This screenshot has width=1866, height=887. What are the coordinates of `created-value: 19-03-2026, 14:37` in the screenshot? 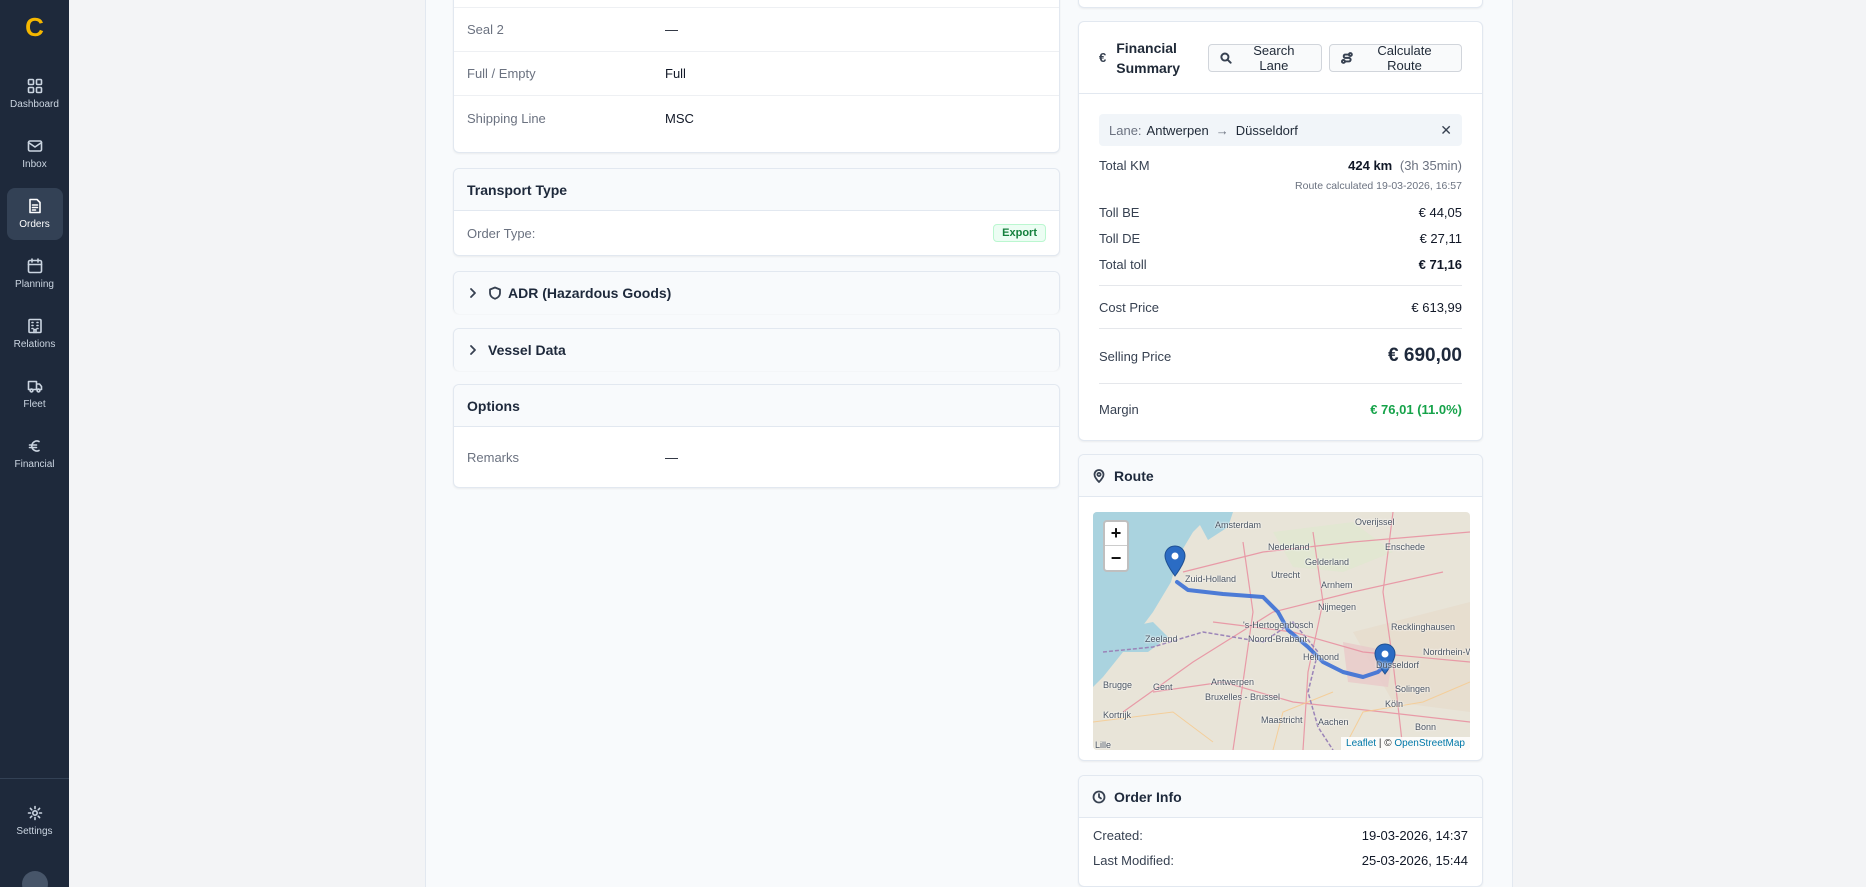 It's located at (1414, 835).